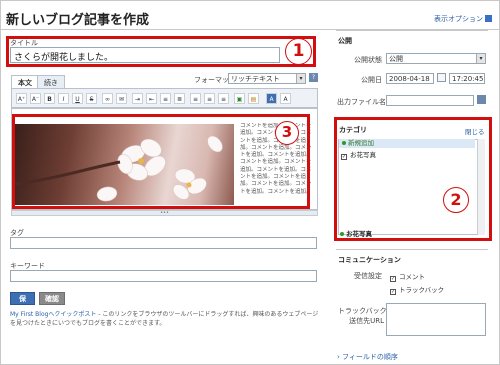 The height and width of the screenshot is (365, 500). I want to click on keywords-input, so click(163, 276).